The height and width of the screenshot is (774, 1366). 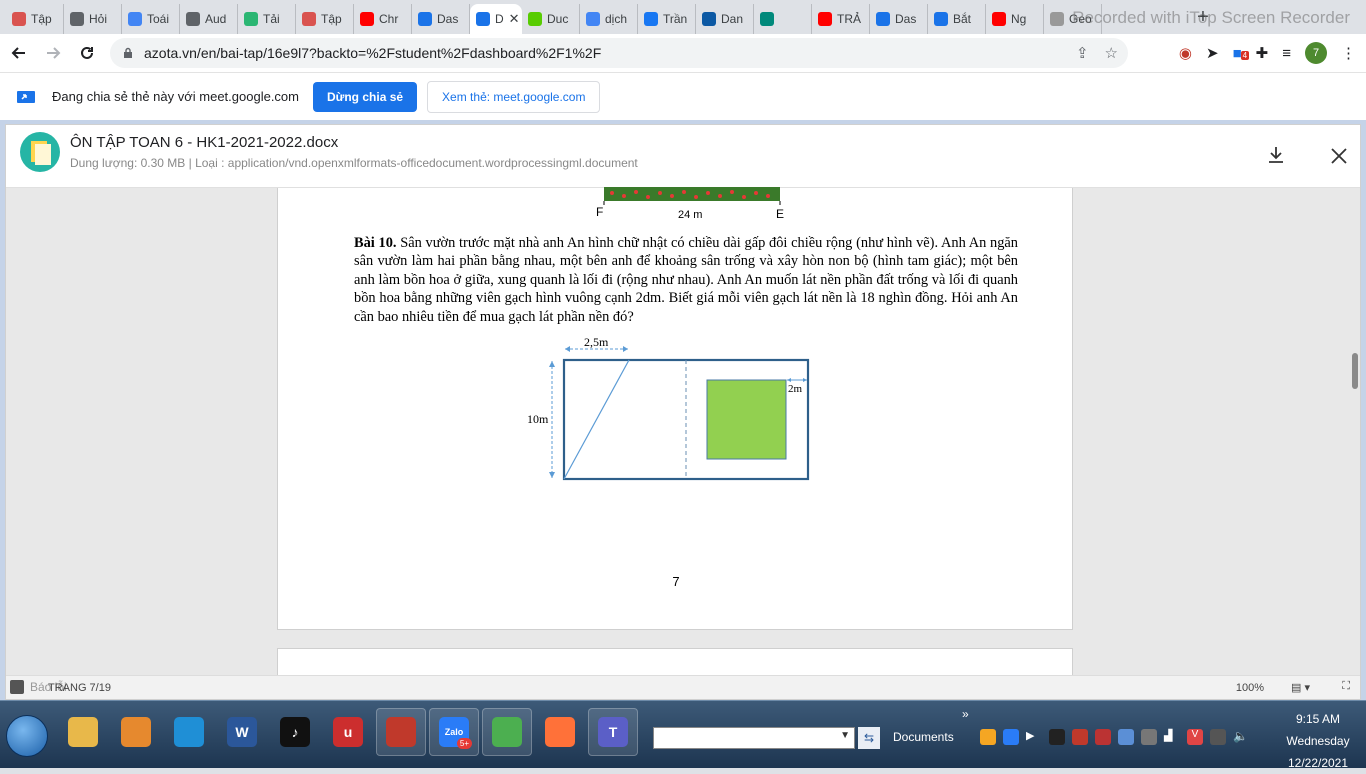 What do you see at coordinates (1082, 53) in the screenshot?
I see `share-page-icon: ⇪` at bounding box center [1082, 53].